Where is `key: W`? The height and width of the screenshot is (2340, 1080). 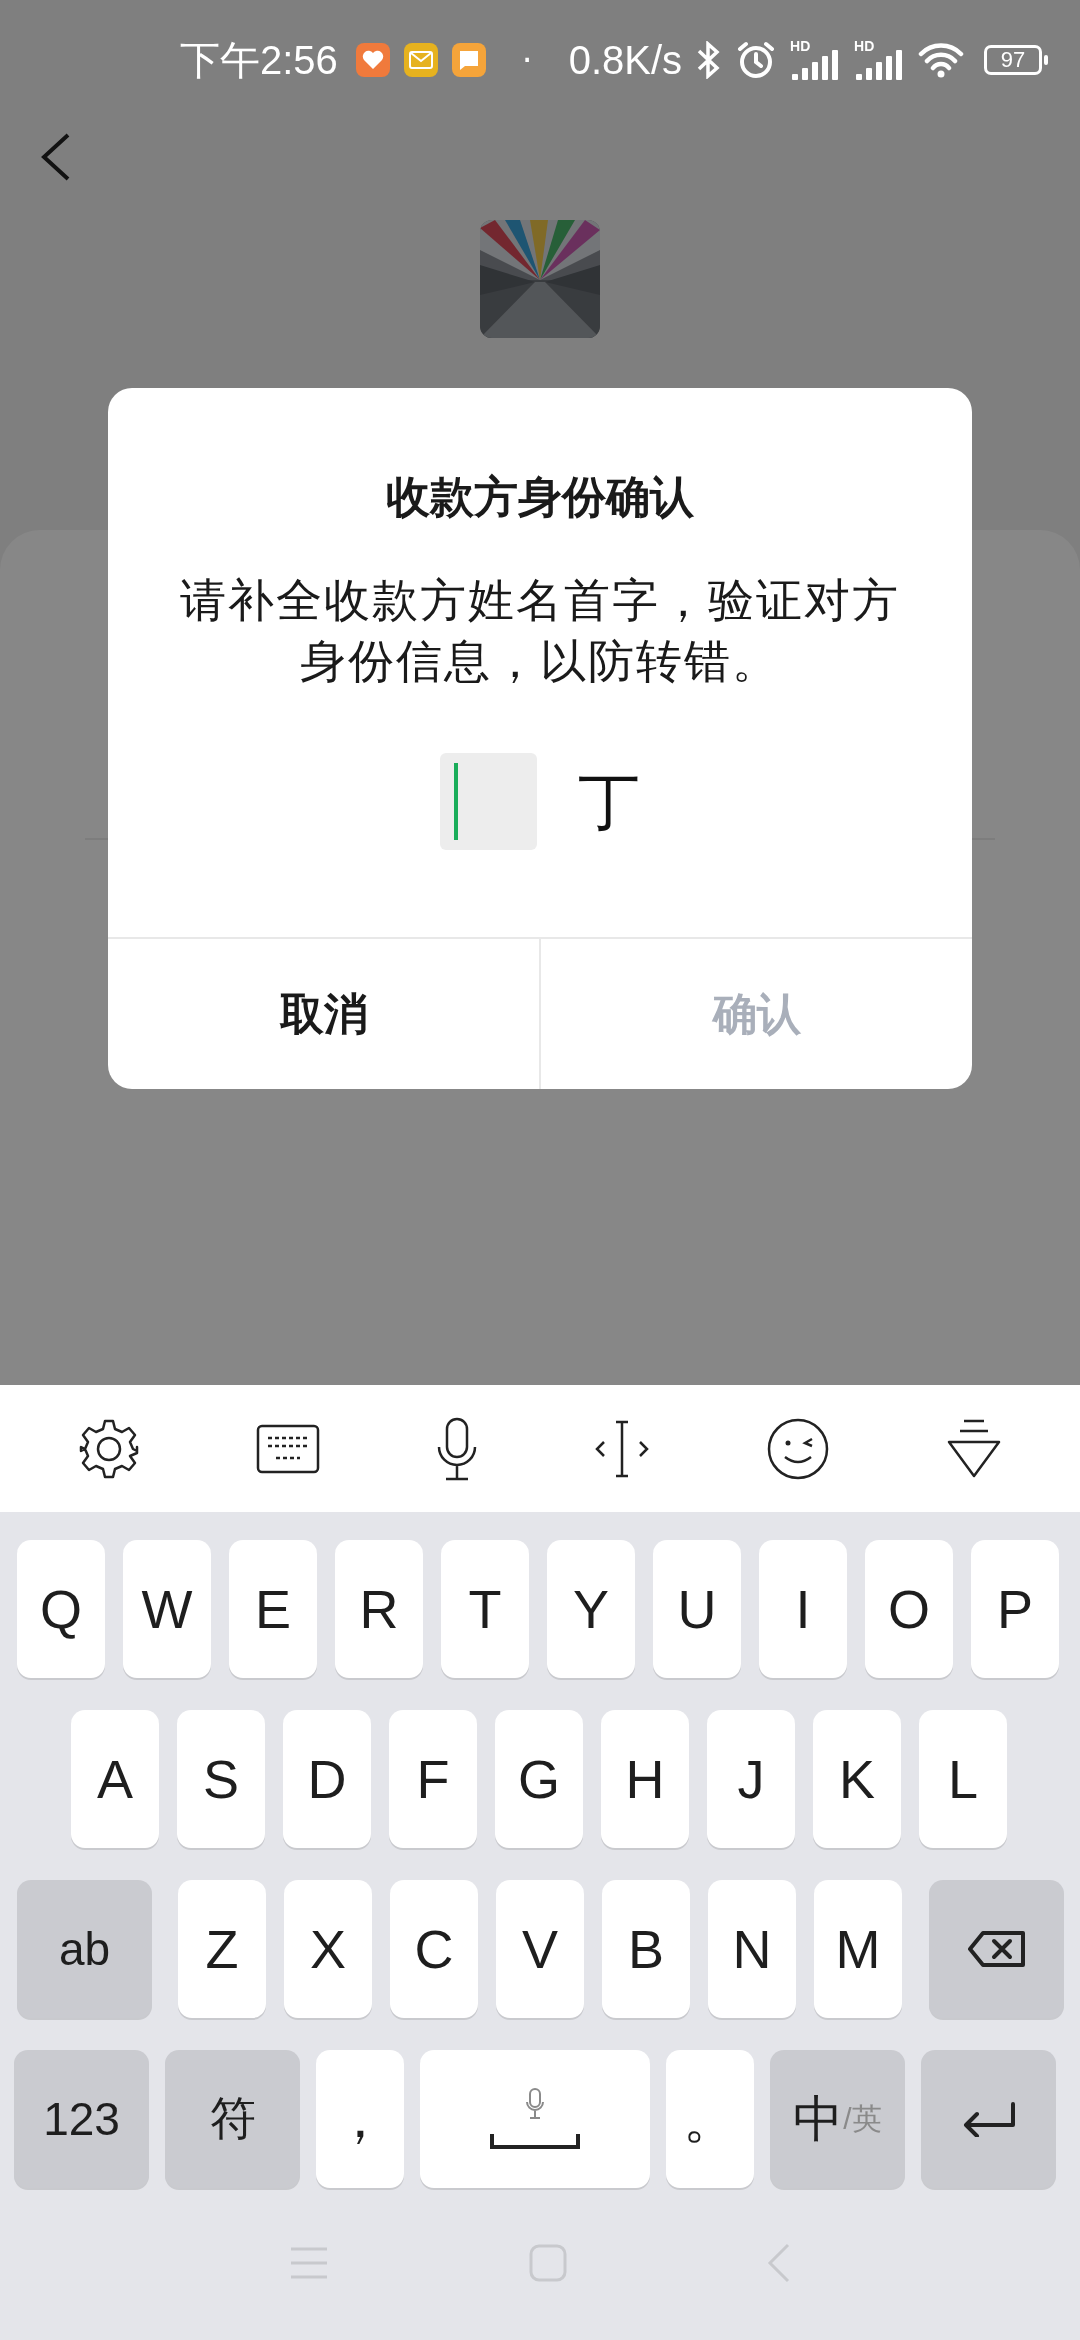
key: W is located at coordinates (167, 1609).